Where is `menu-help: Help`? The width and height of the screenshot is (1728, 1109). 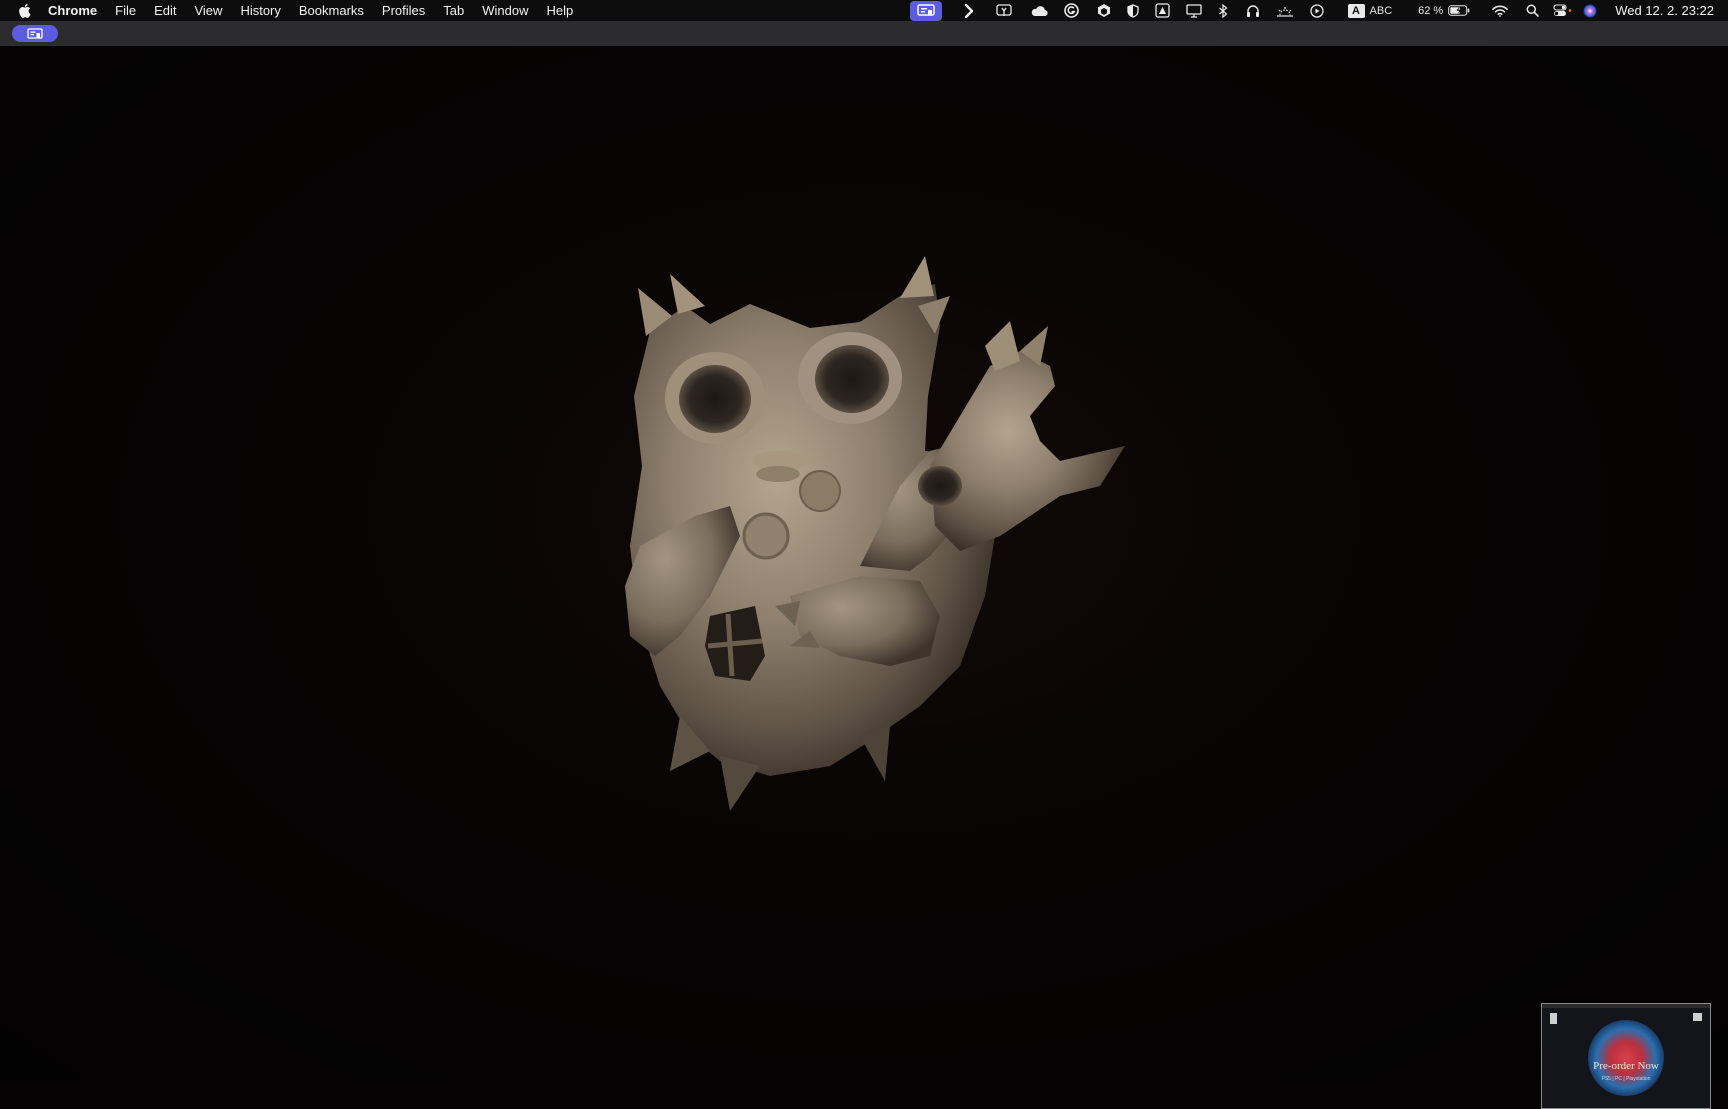
menu-help: Help is located at coordinates (560, 10).